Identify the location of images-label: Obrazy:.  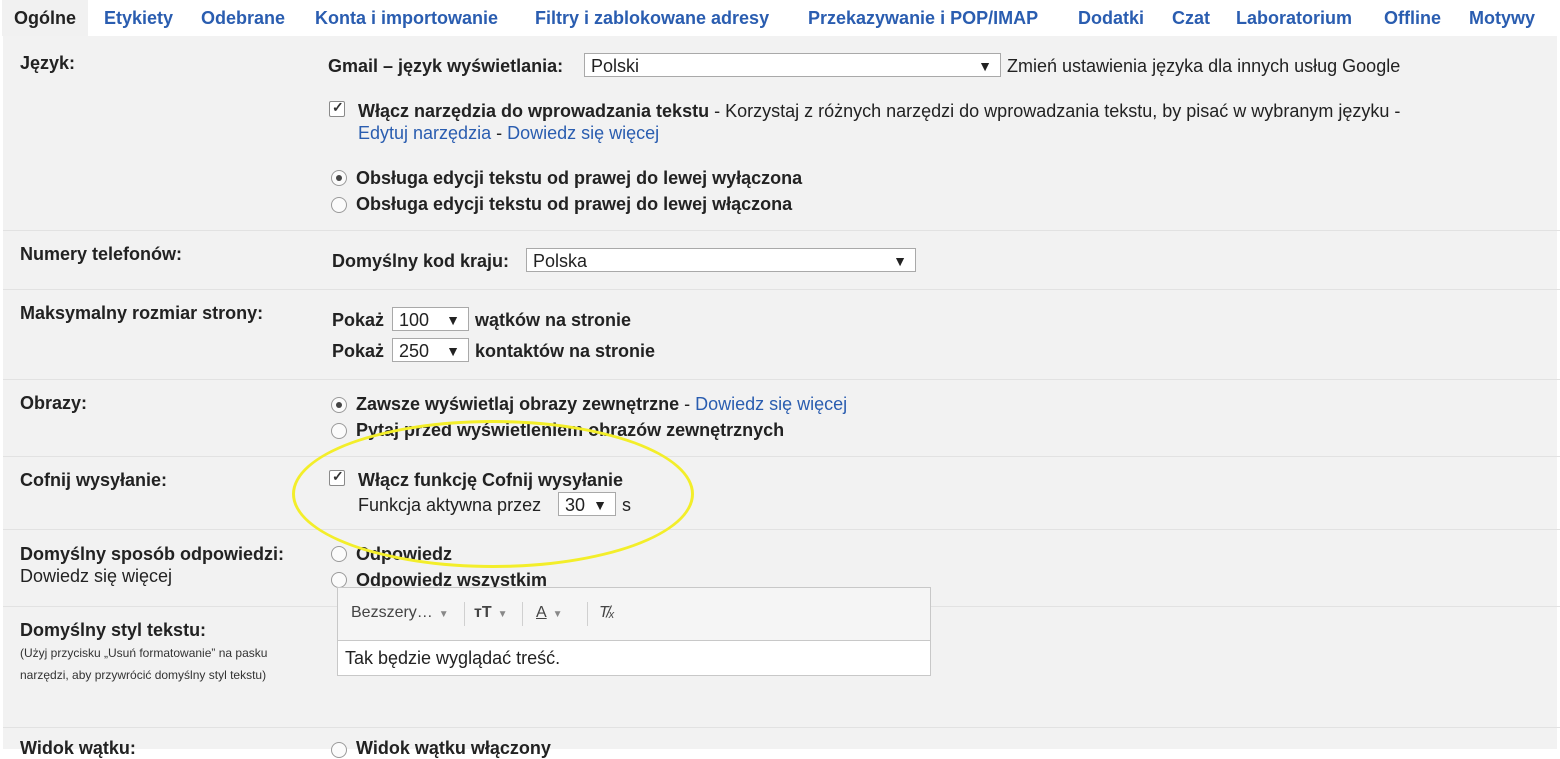
(54, 403).